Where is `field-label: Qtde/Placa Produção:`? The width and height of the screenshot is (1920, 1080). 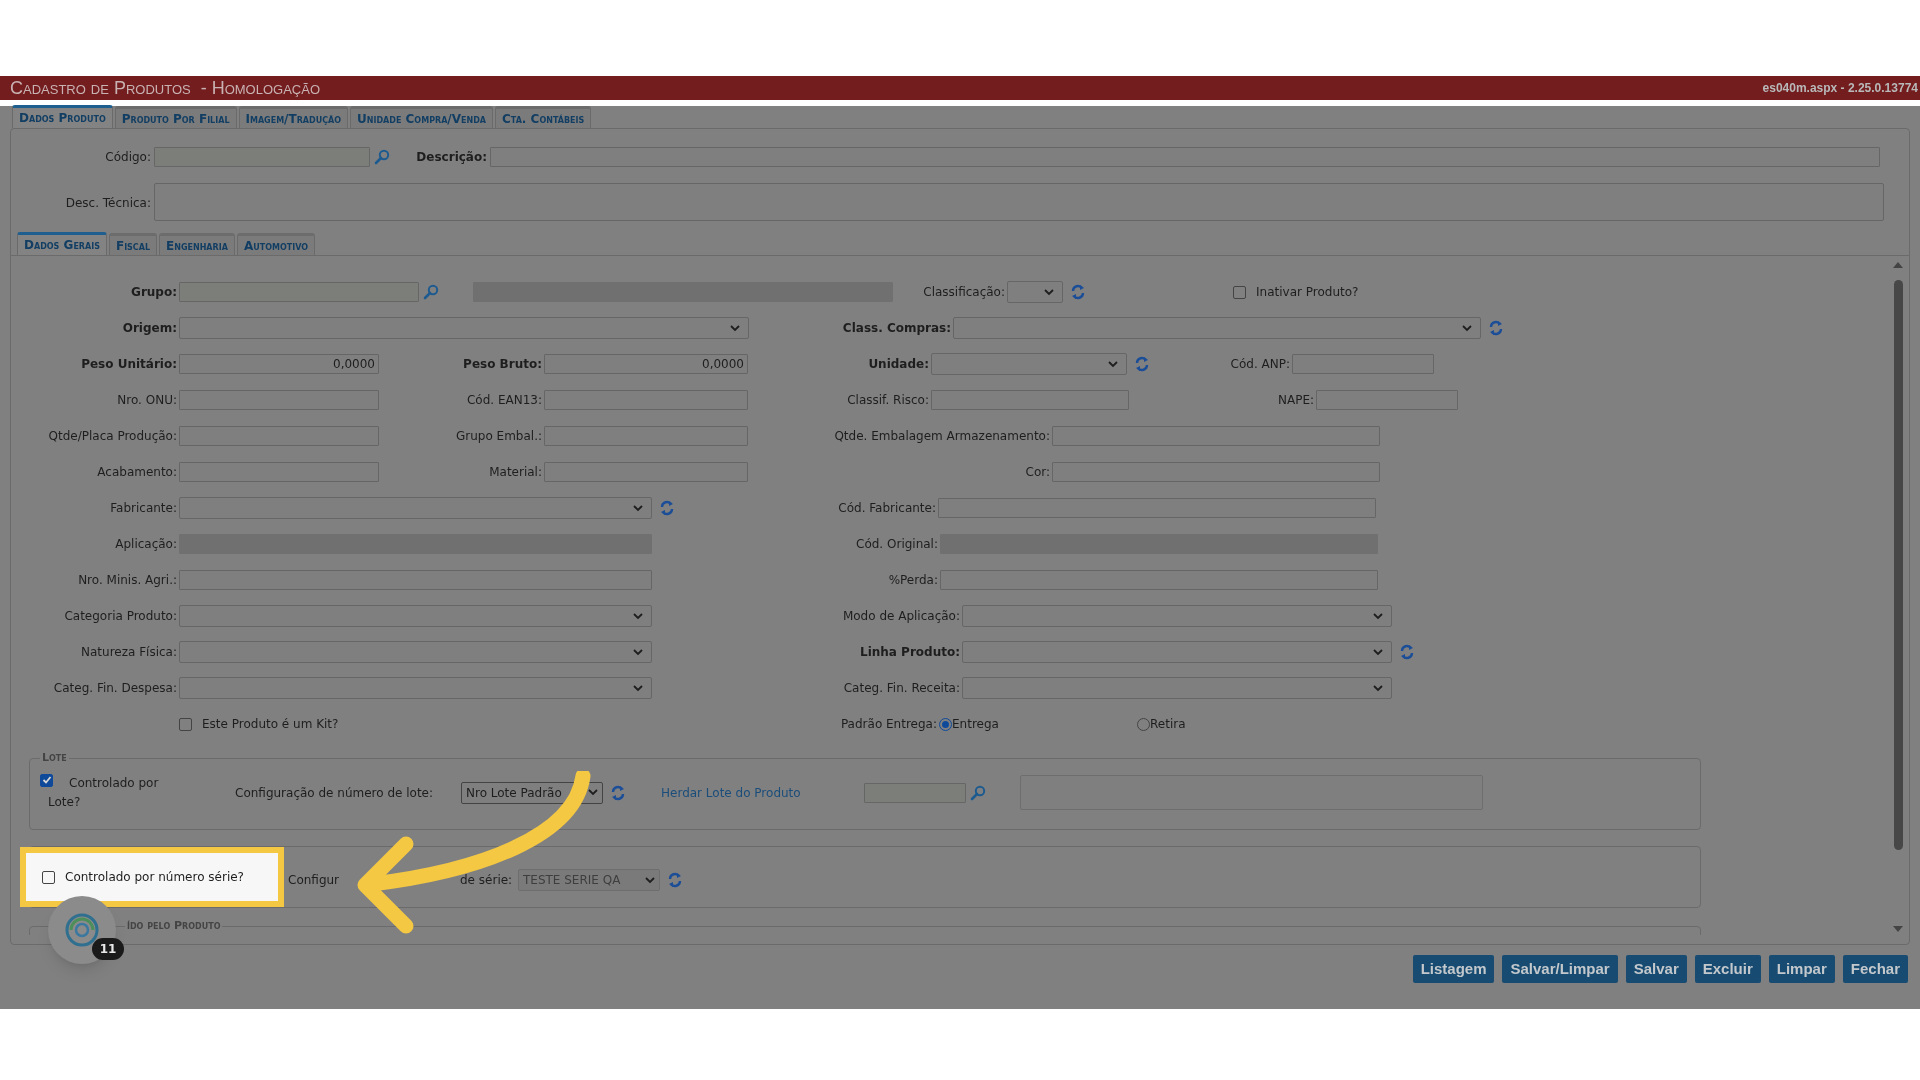 field-label: Qtde/Placa Produção: is located at coordinates (112, 436).